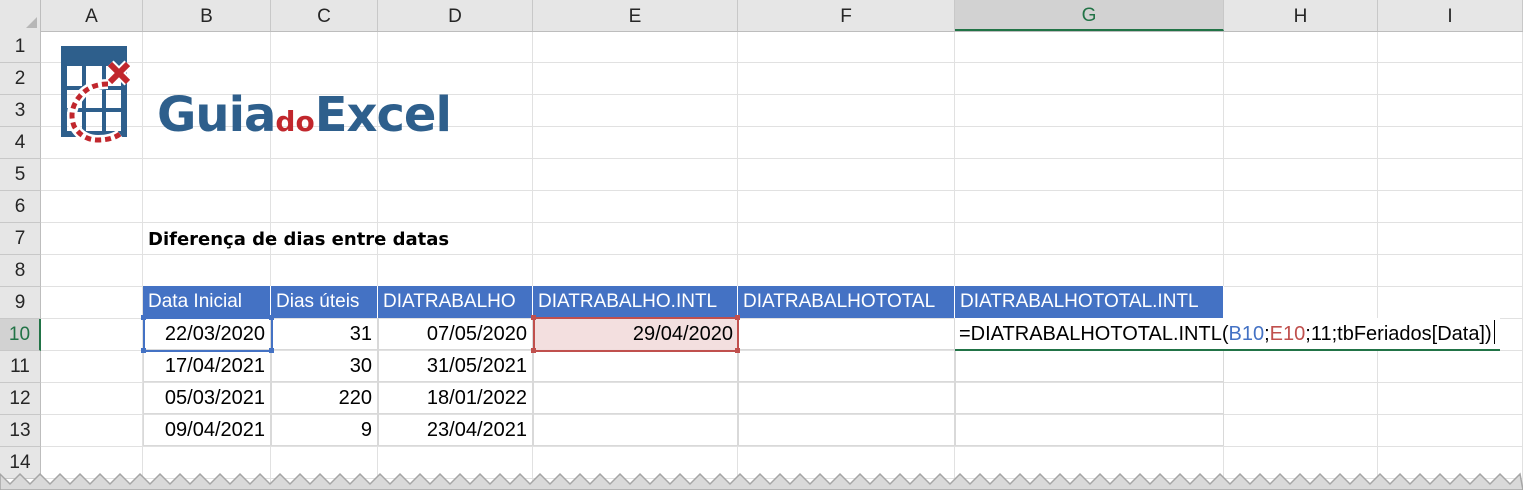  What do you see at coordinates (635, 302) in the screenshot?
I see `table-header-cell: DIATRABALHO.INTL` at bounding box center [635, 302].